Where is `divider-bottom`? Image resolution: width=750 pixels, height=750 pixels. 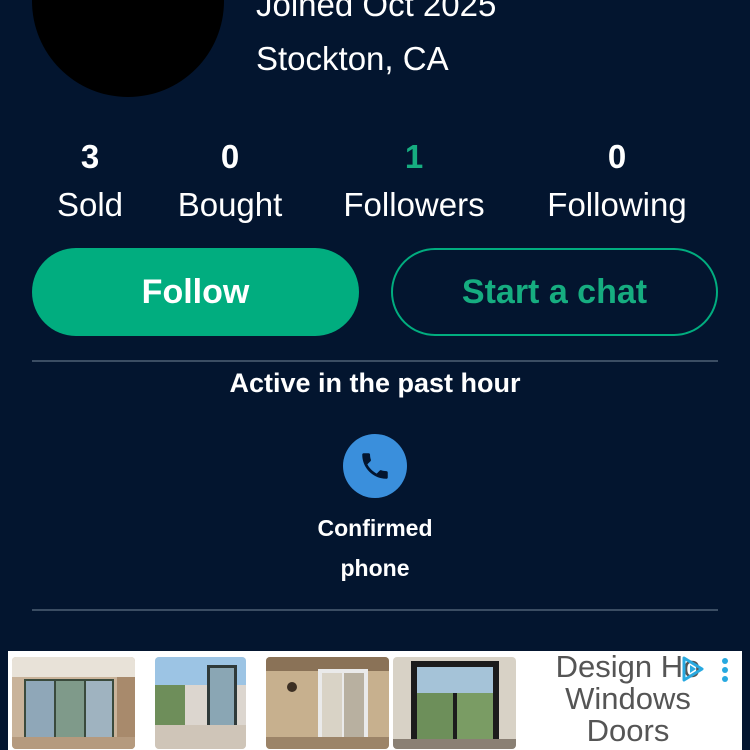 divider-bottom is located at coordinates (375, 610).